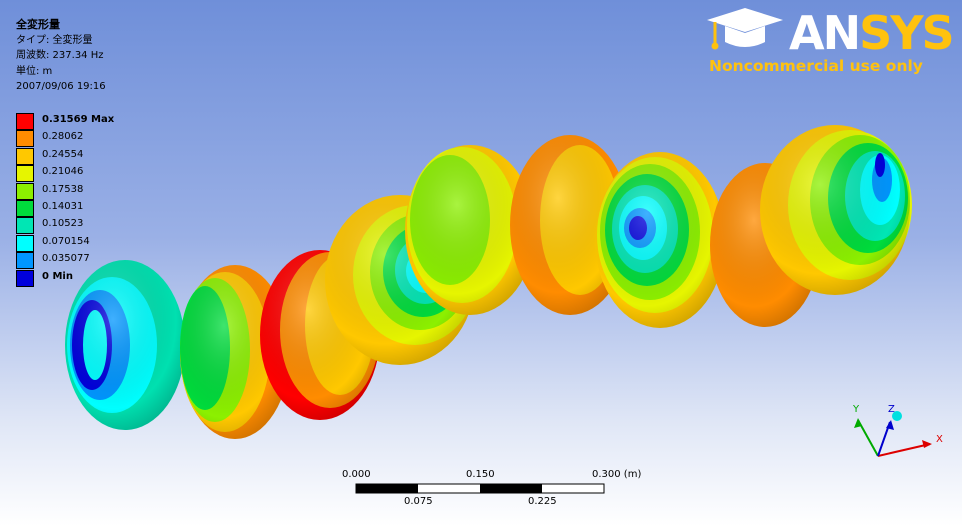  Describe the element at coordinates (418, 501) in the screenshot. I see `scale-label-075: 0.075` at that location.